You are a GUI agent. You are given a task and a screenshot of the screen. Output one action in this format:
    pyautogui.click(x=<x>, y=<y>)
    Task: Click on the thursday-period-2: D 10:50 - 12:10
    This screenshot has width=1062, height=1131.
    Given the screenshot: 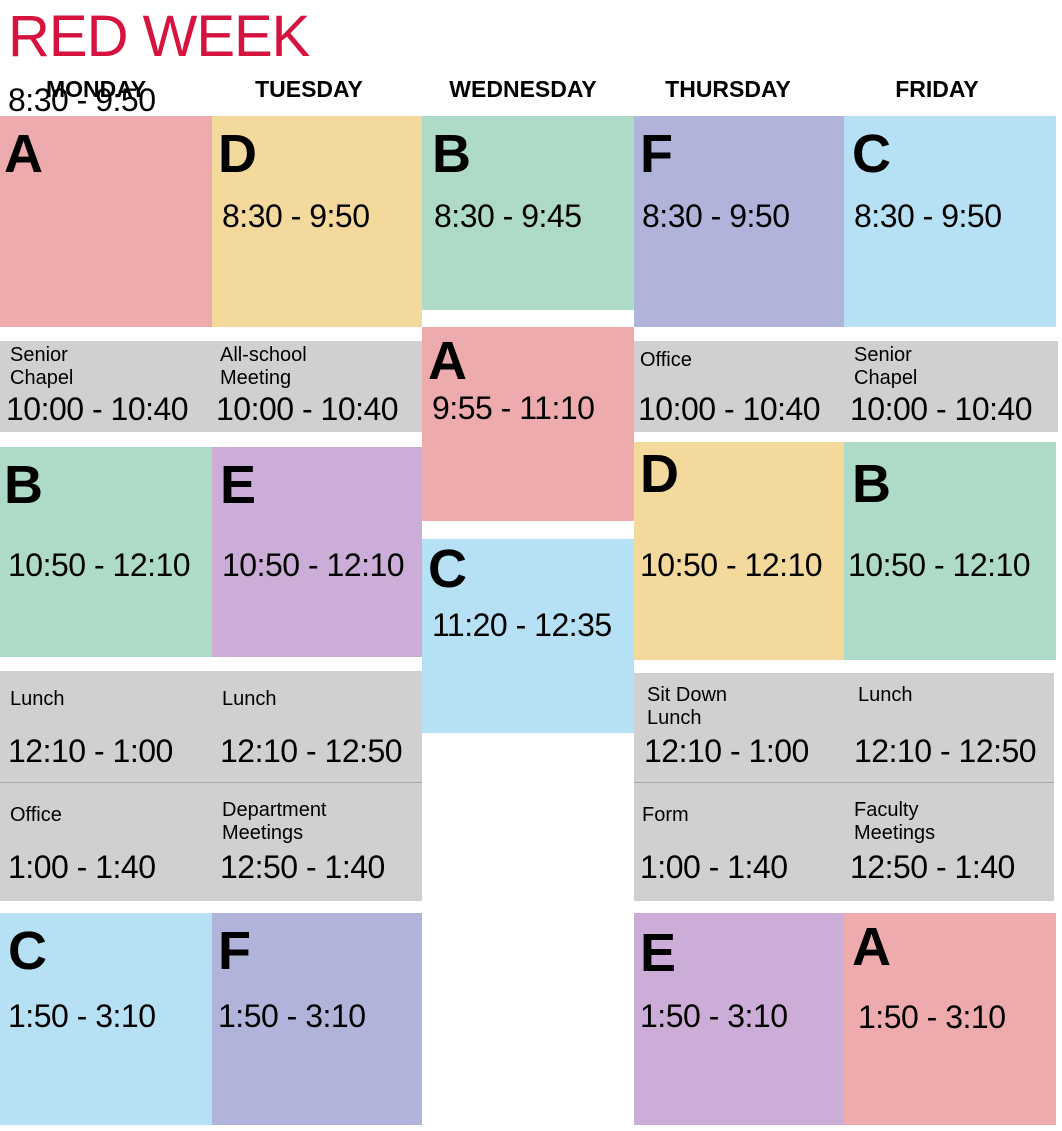 What is the action you would take?
    pyautogui.click(x=739, y=551)
    